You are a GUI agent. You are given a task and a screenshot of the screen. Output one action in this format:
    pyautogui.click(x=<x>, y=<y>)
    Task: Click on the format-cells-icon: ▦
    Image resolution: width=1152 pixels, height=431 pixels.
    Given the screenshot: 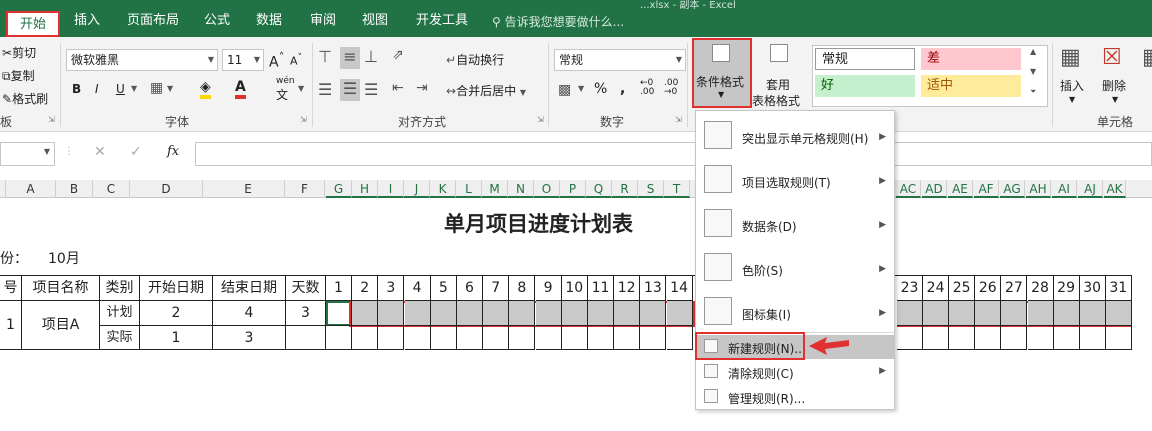 What is the action you would take?
    pyautogui.click(x=1147, y=57)
    